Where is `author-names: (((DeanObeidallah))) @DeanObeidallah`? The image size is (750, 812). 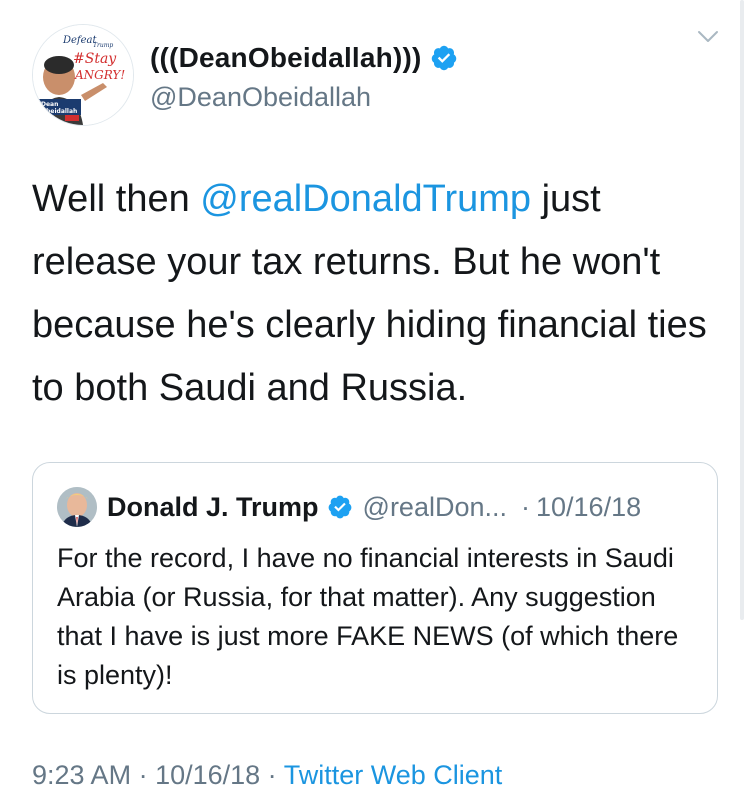 author-names: (((DeanObeidallah))) @DeanObeidallah is located at coordinates (304, 76).